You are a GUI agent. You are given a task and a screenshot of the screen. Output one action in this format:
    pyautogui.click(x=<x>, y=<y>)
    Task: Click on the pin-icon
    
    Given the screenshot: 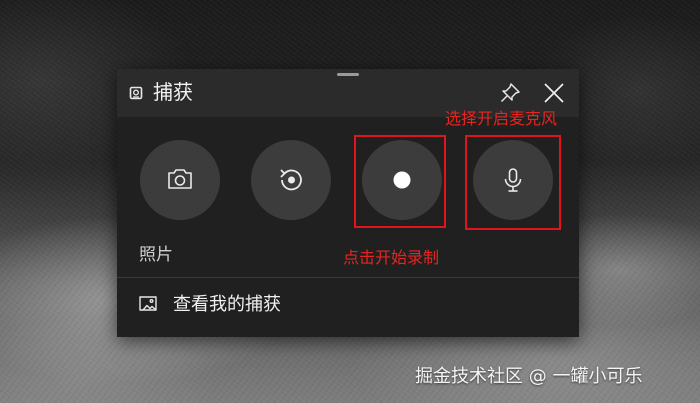 What is the action you would take?
    pyautogui.click(x=510, y=93)
    